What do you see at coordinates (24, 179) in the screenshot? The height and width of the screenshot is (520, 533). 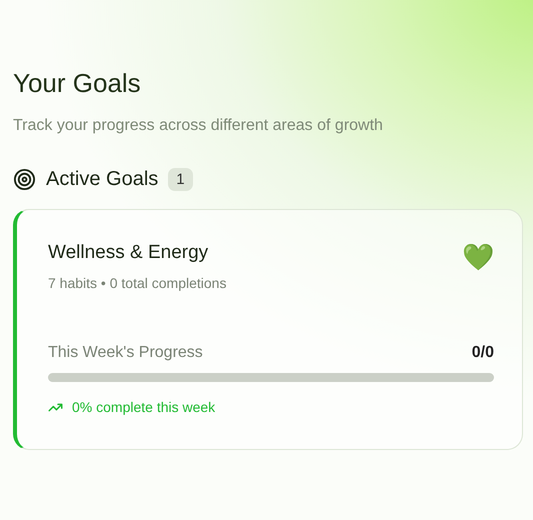 I see `target-icon` at bounding box center [24, 179].